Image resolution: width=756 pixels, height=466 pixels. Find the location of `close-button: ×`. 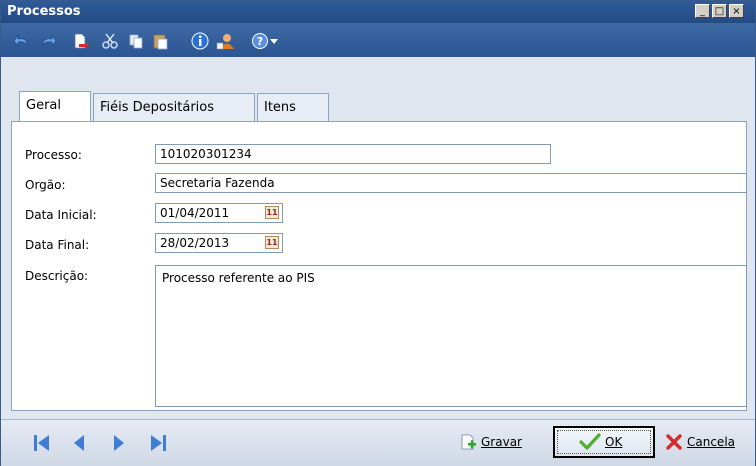

close-button: × is located at coordinates (736, 11).